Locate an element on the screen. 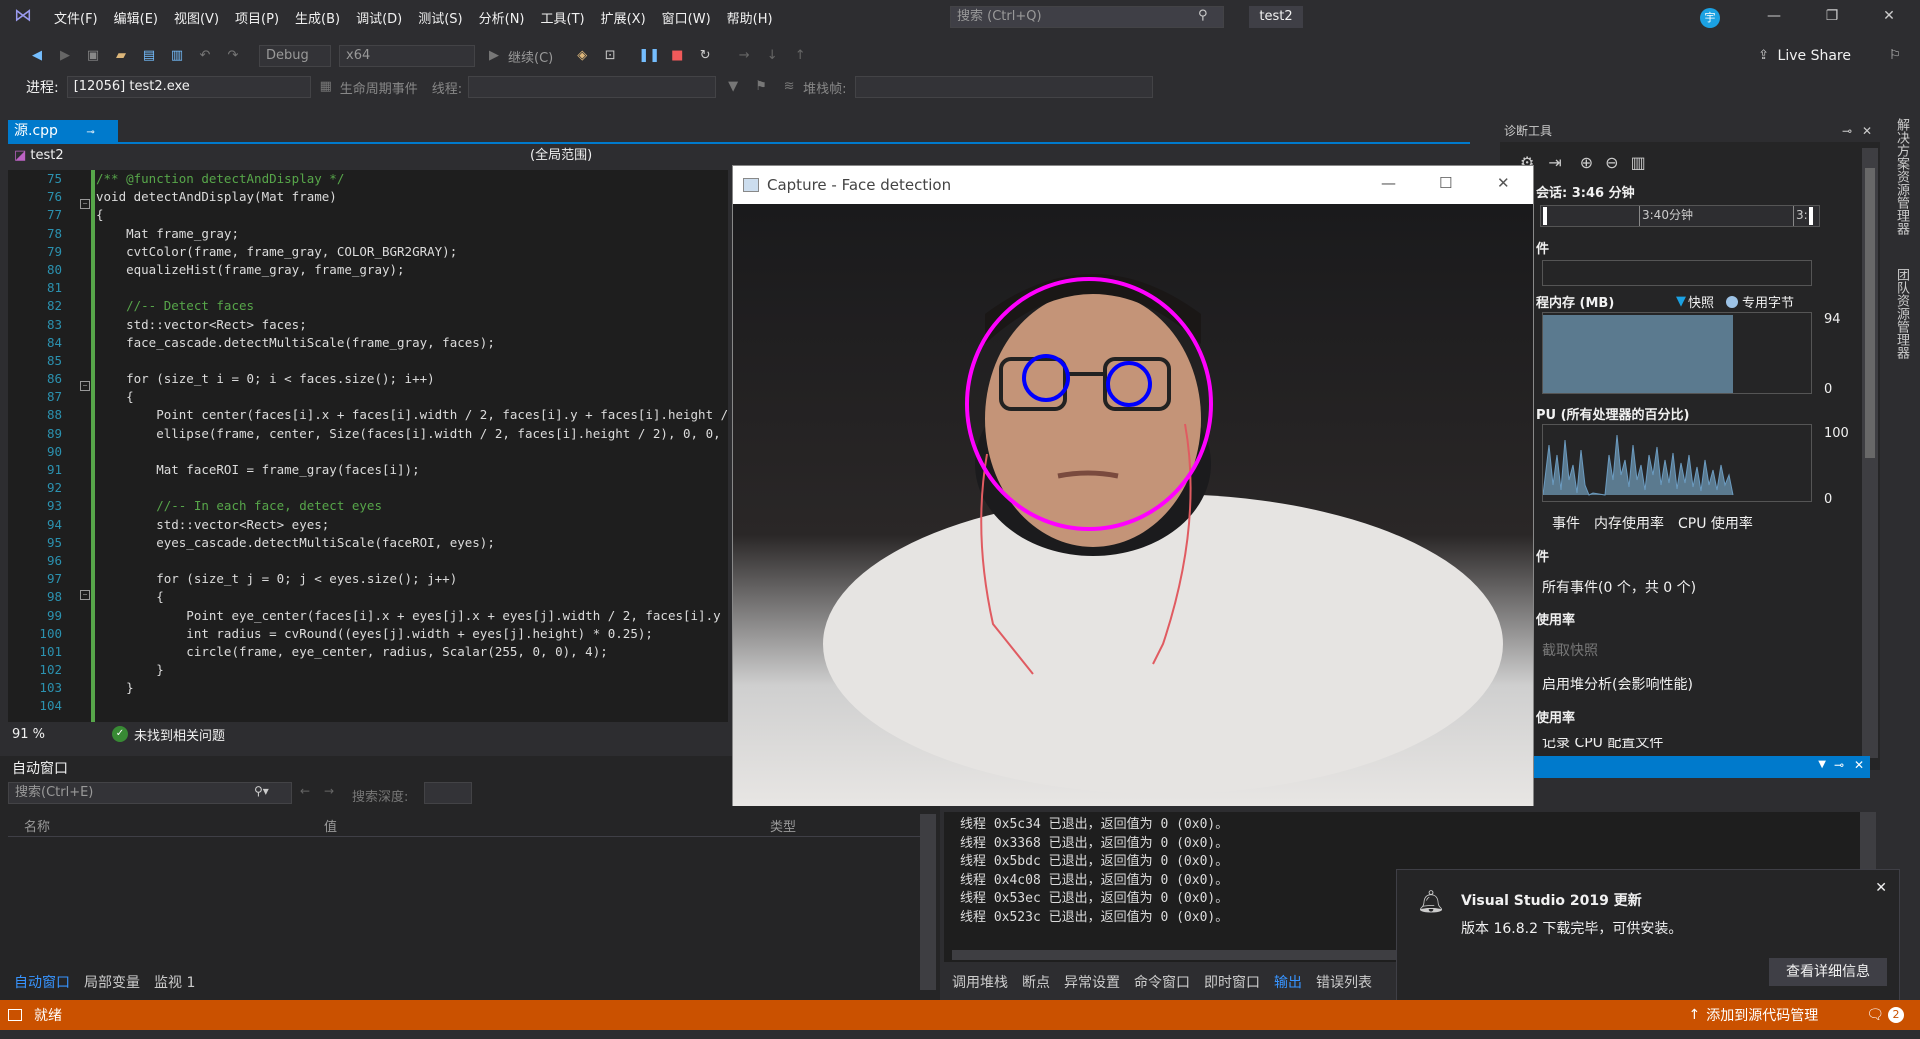 The height and width of the screenshot is (1039, 1920). open-icon: ▰ is located at coordinates (121, 56).